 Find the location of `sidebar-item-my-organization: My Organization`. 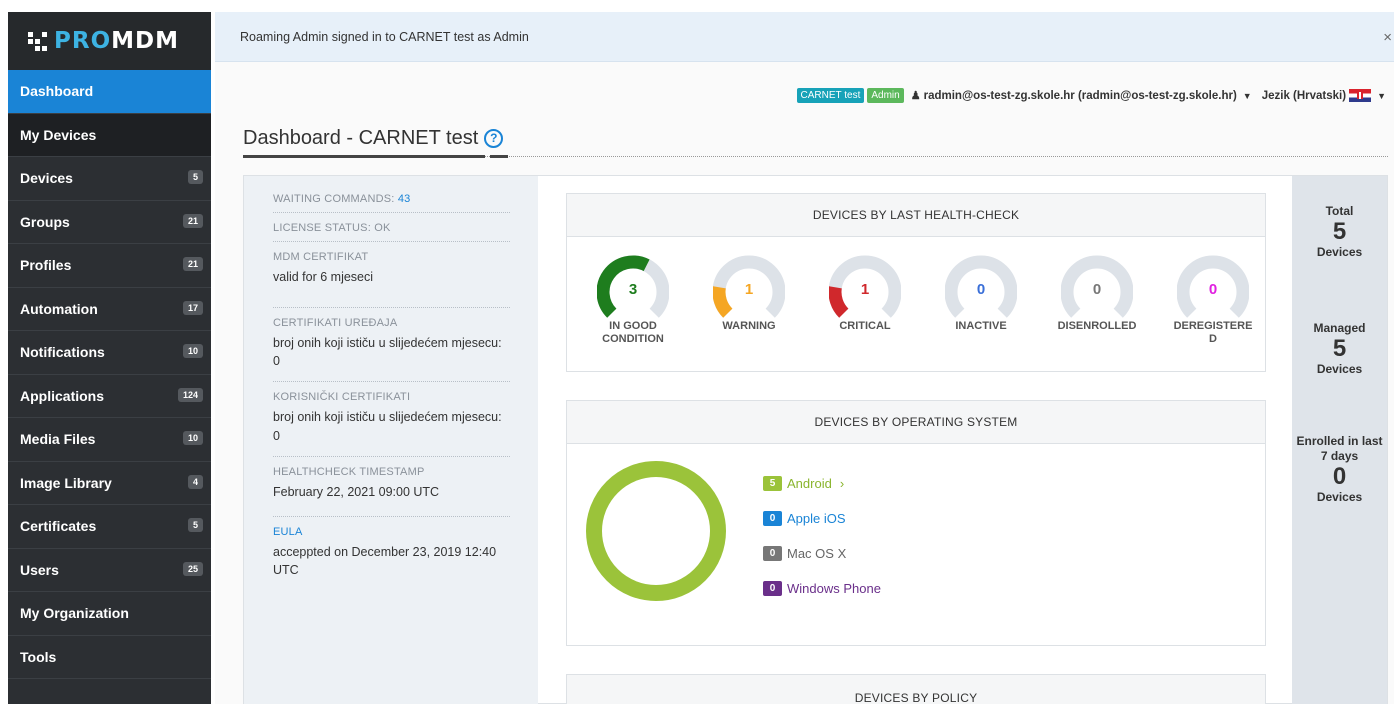

sidebar-item-my-organization: My Organization is located at coordinates (109, 614).